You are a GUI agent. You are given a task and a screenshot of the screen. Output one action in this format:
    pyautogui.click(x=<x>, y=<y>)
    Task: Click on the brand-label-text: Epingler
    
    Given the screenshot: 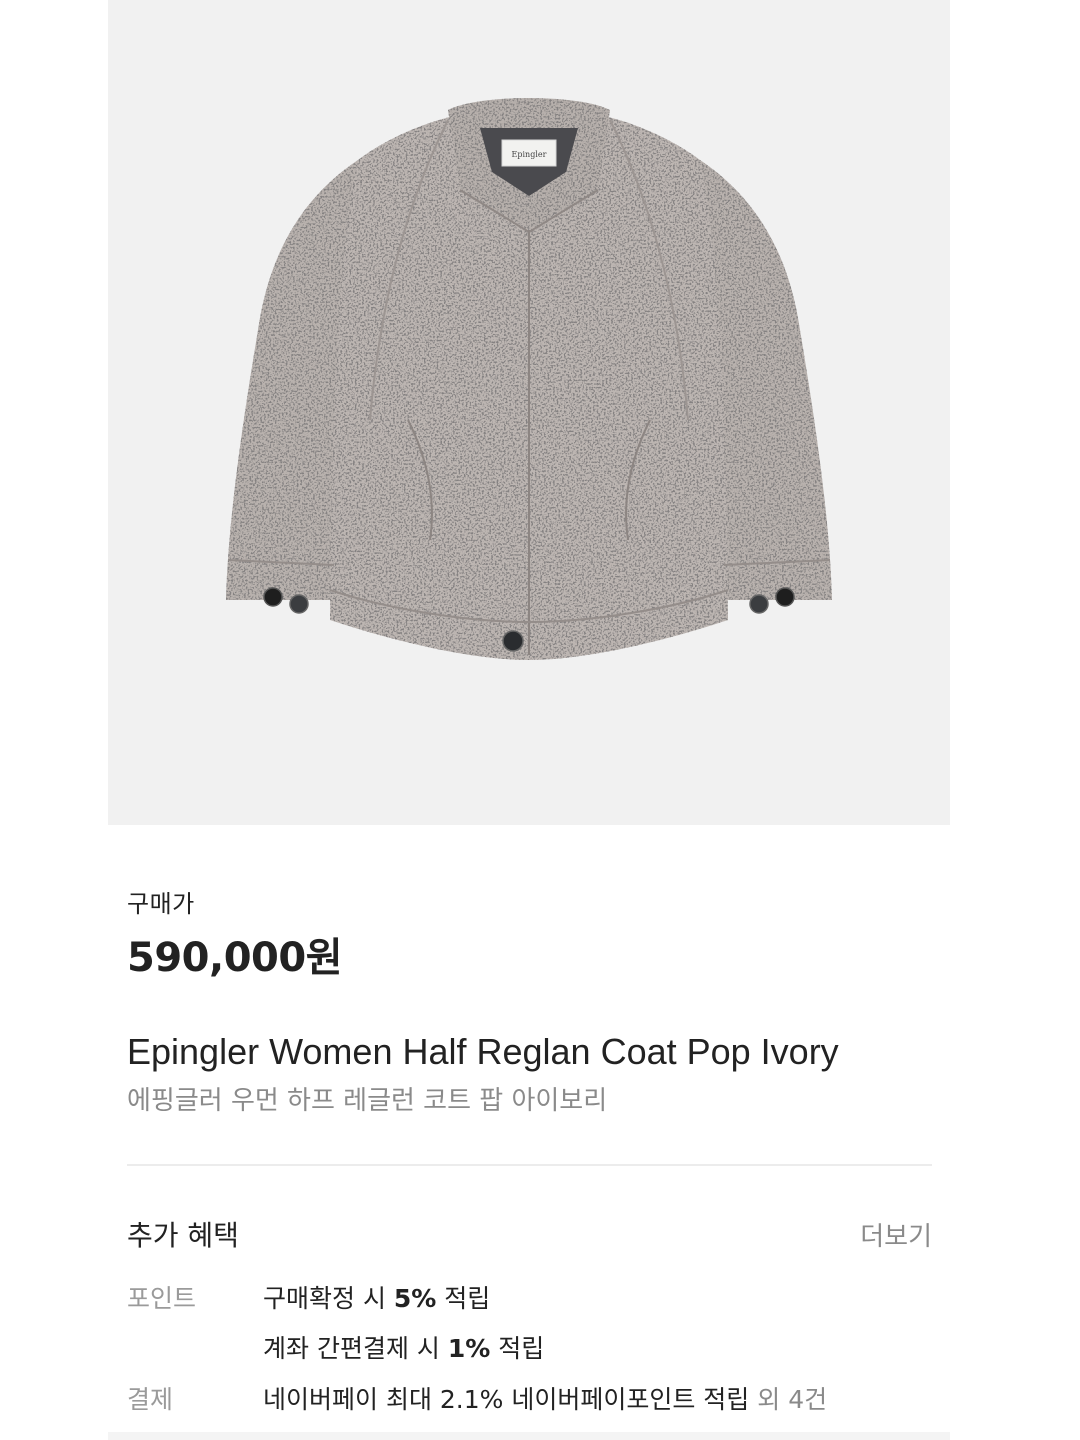 What is the action you would take?
    pyautogui.click(x=529, y=154)
    